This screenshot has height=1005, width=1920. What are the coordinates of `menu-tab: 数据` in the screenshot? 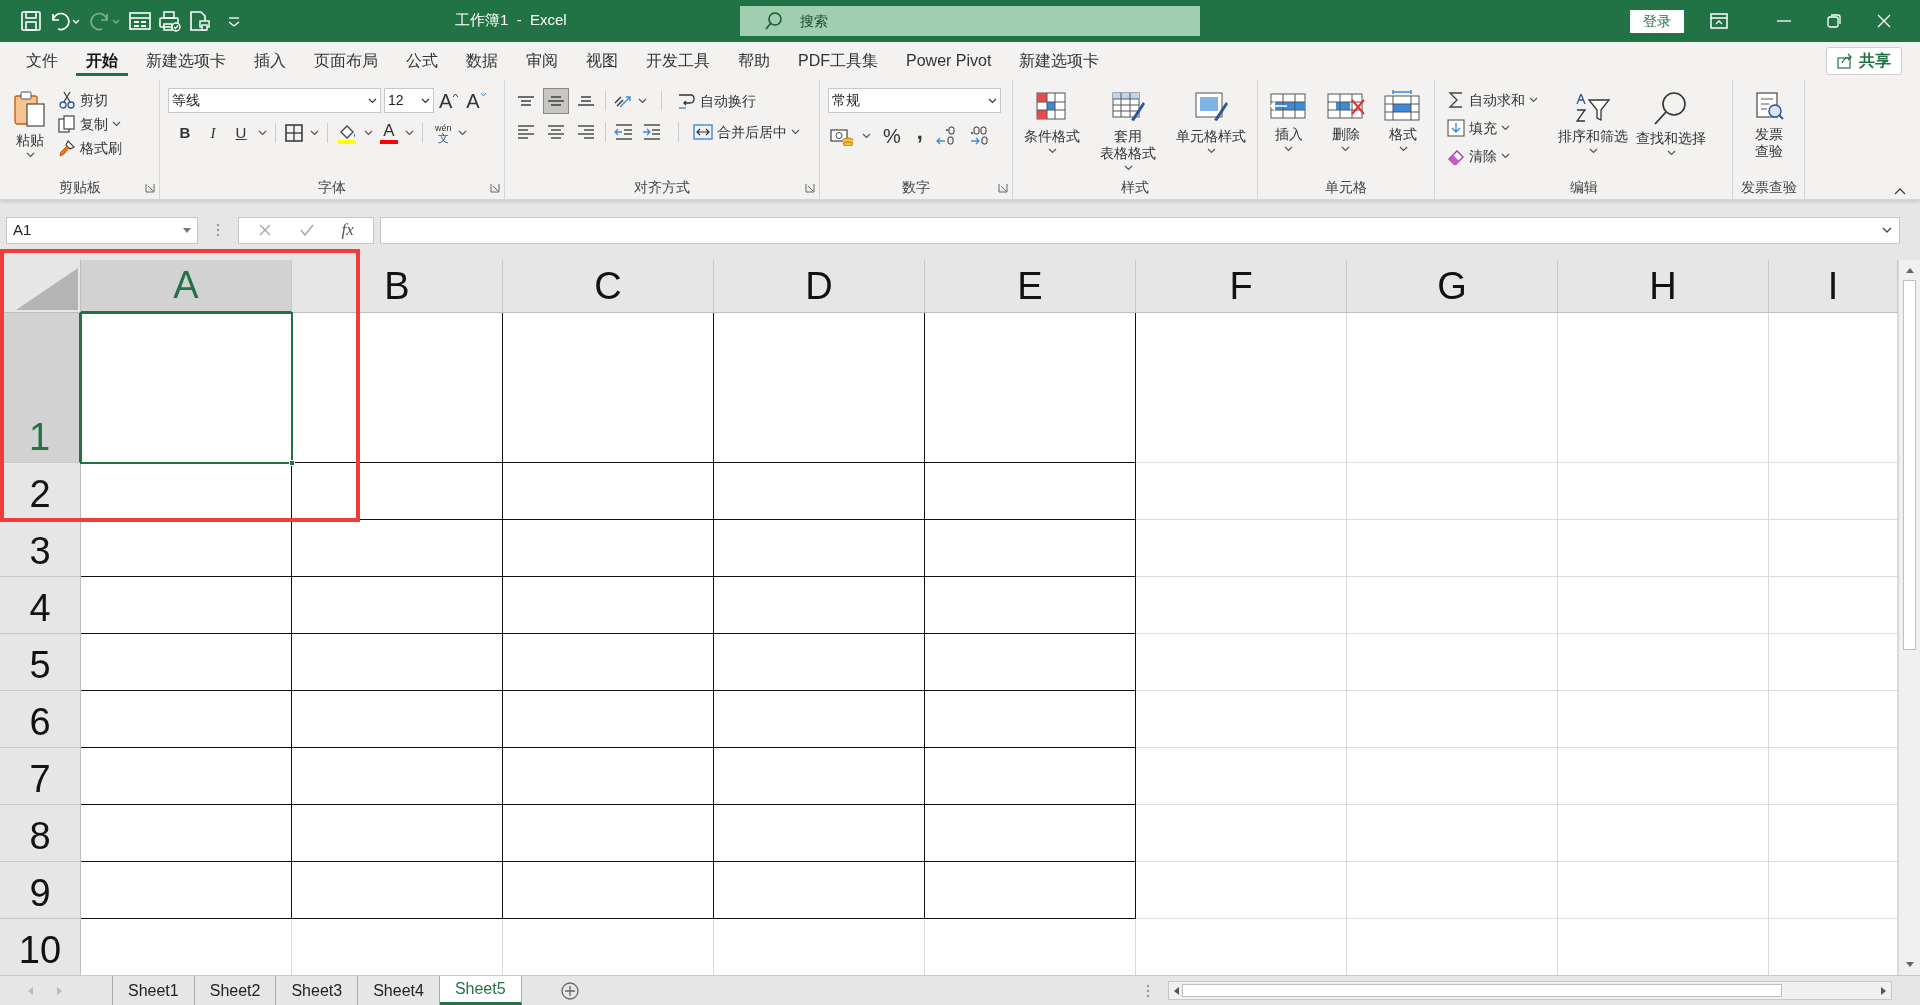 It's located at (482, 61).